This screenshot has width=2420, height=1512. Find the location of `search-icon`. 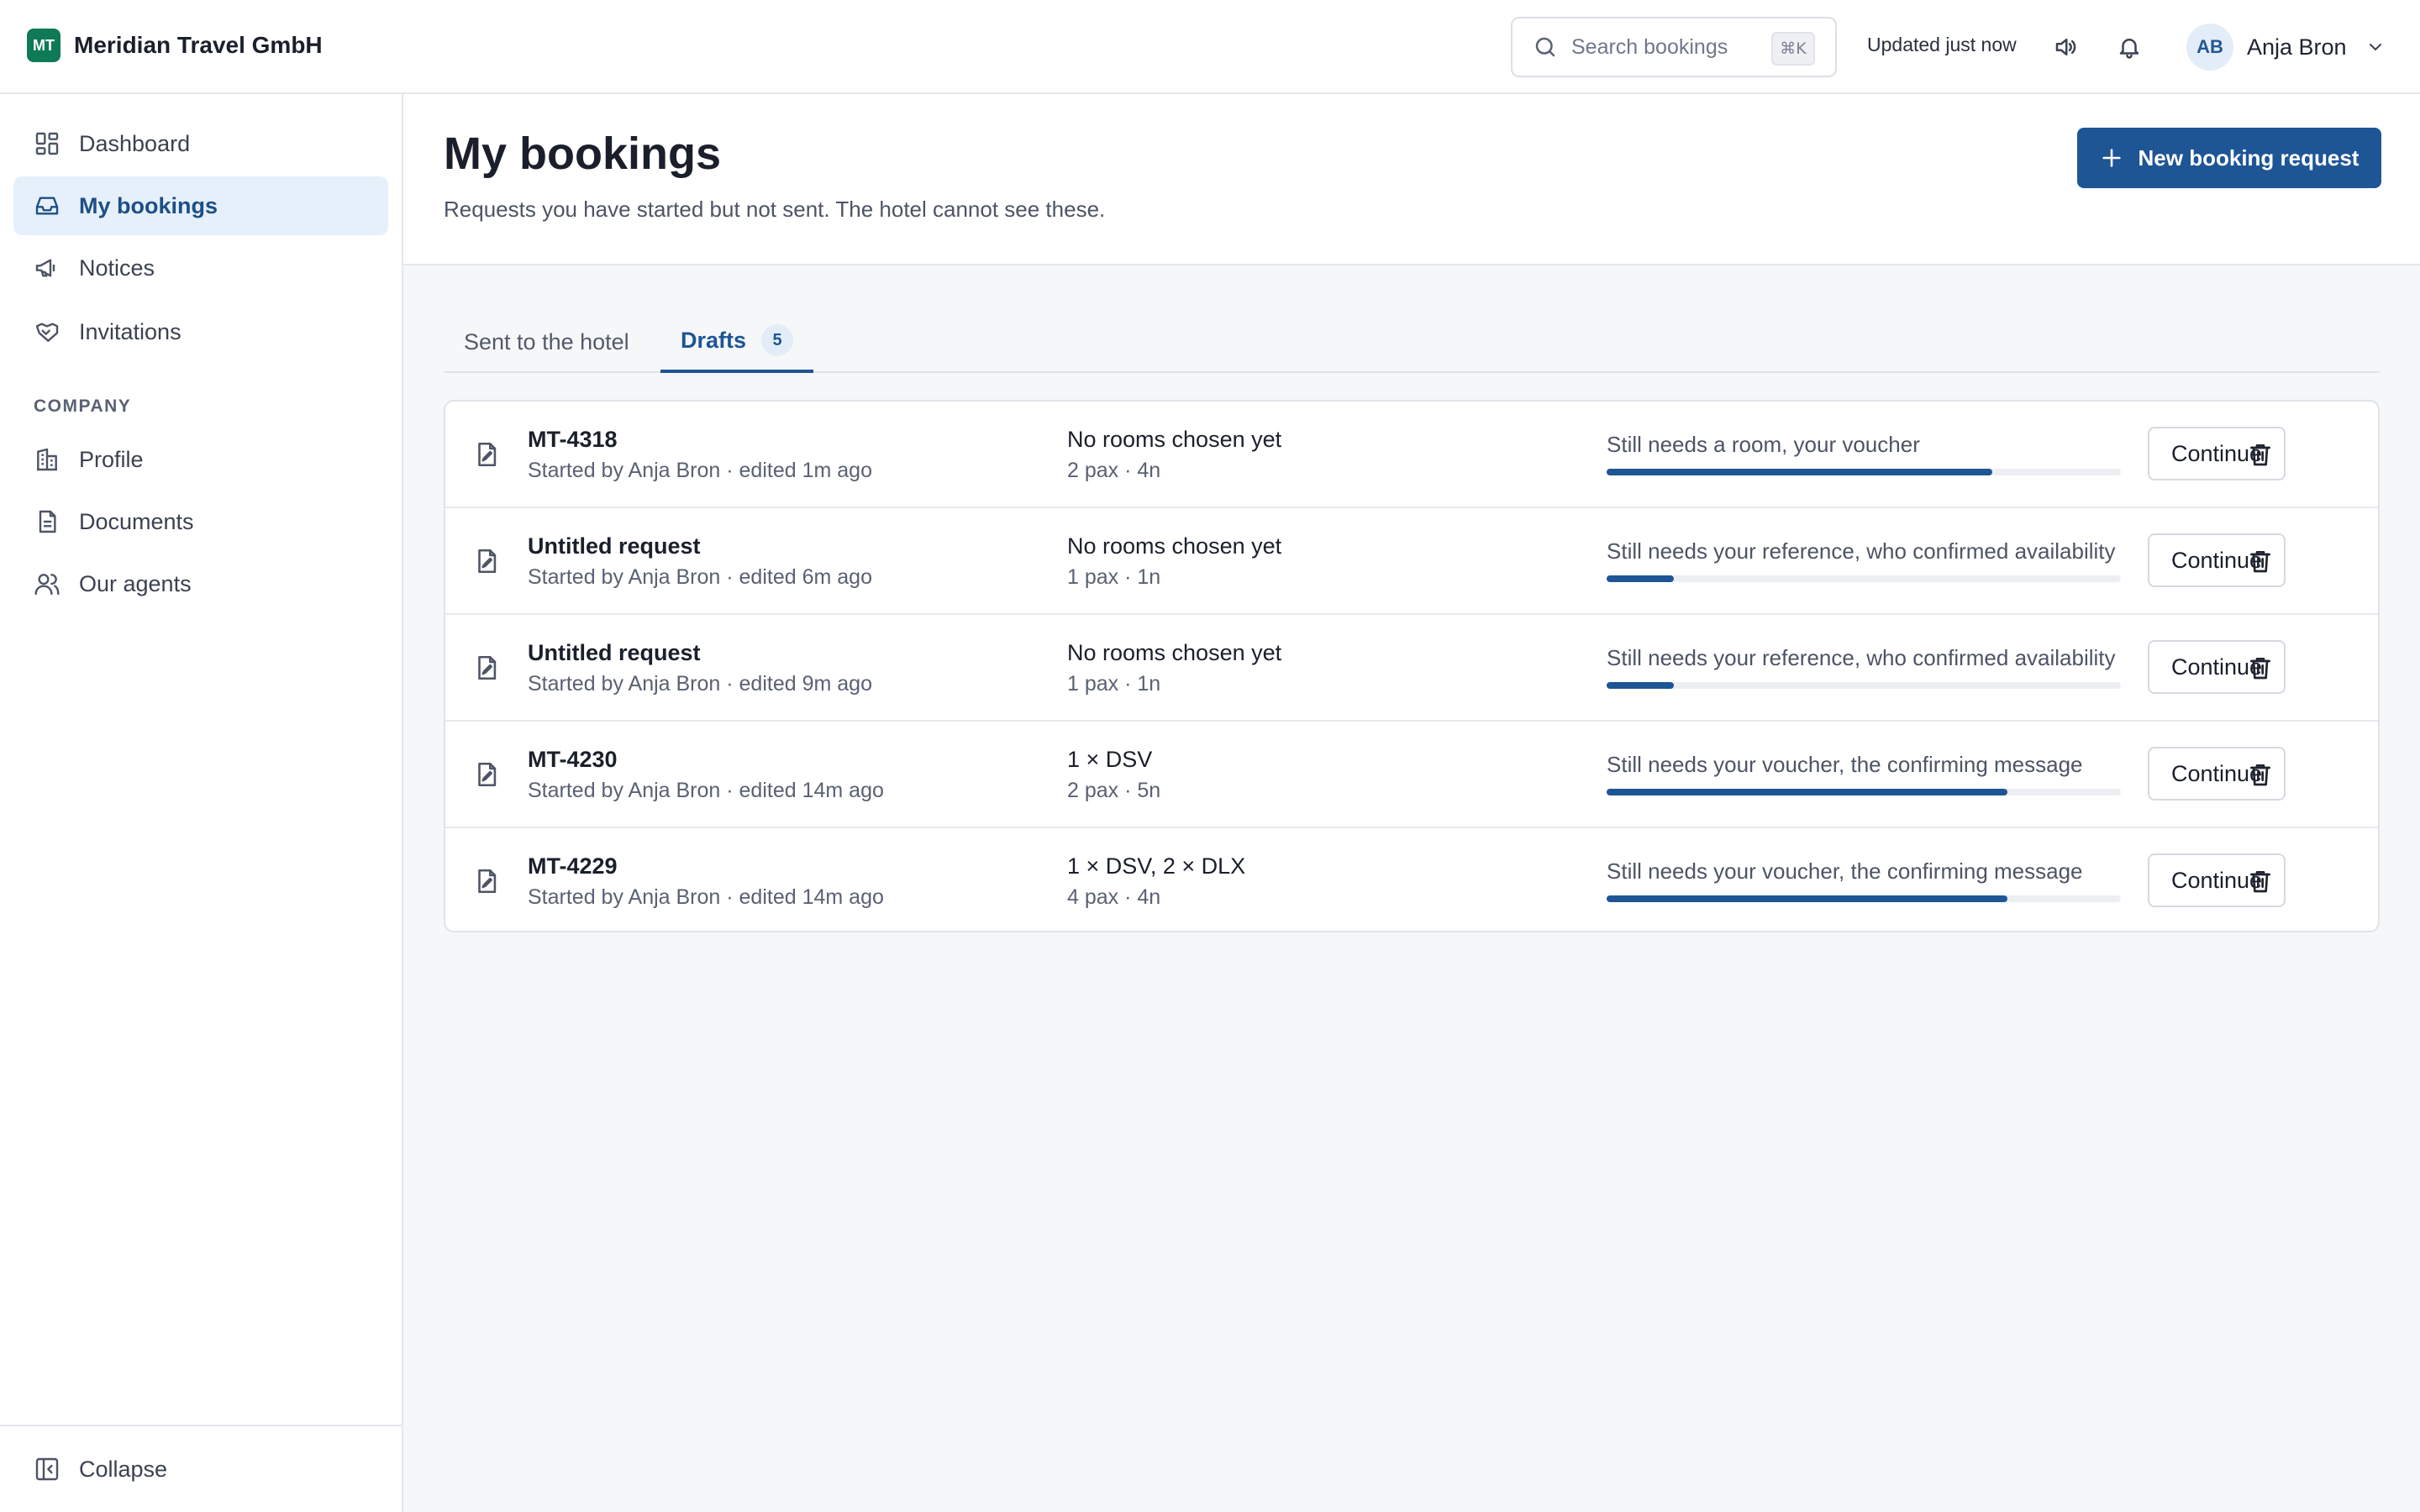

search-icon is located at coordinates (1545, 47).